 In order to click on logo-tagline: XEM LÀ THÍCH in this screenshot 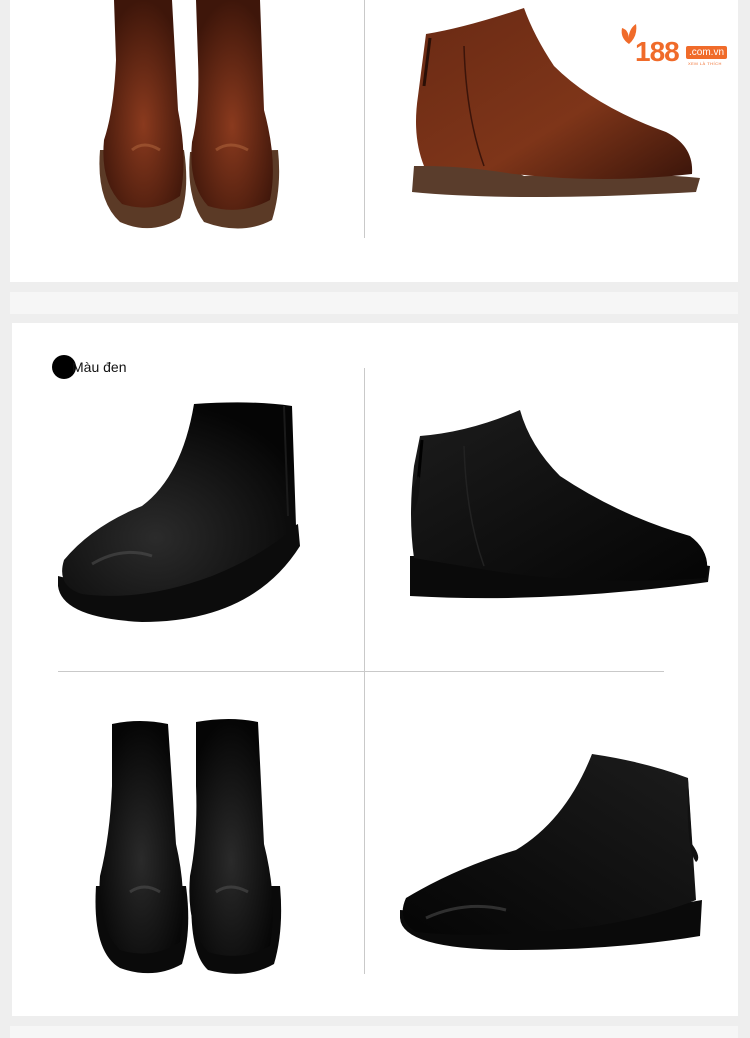, I will do `click(705, 63)`.